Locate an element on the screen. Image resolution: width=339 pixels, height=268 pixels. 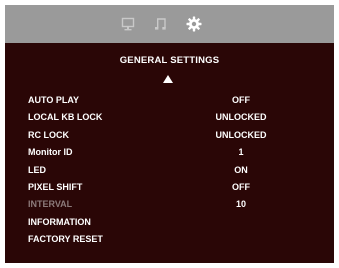
menu-item-monitor-id: Monitor ID 1 is located at coordinates (169, 152).